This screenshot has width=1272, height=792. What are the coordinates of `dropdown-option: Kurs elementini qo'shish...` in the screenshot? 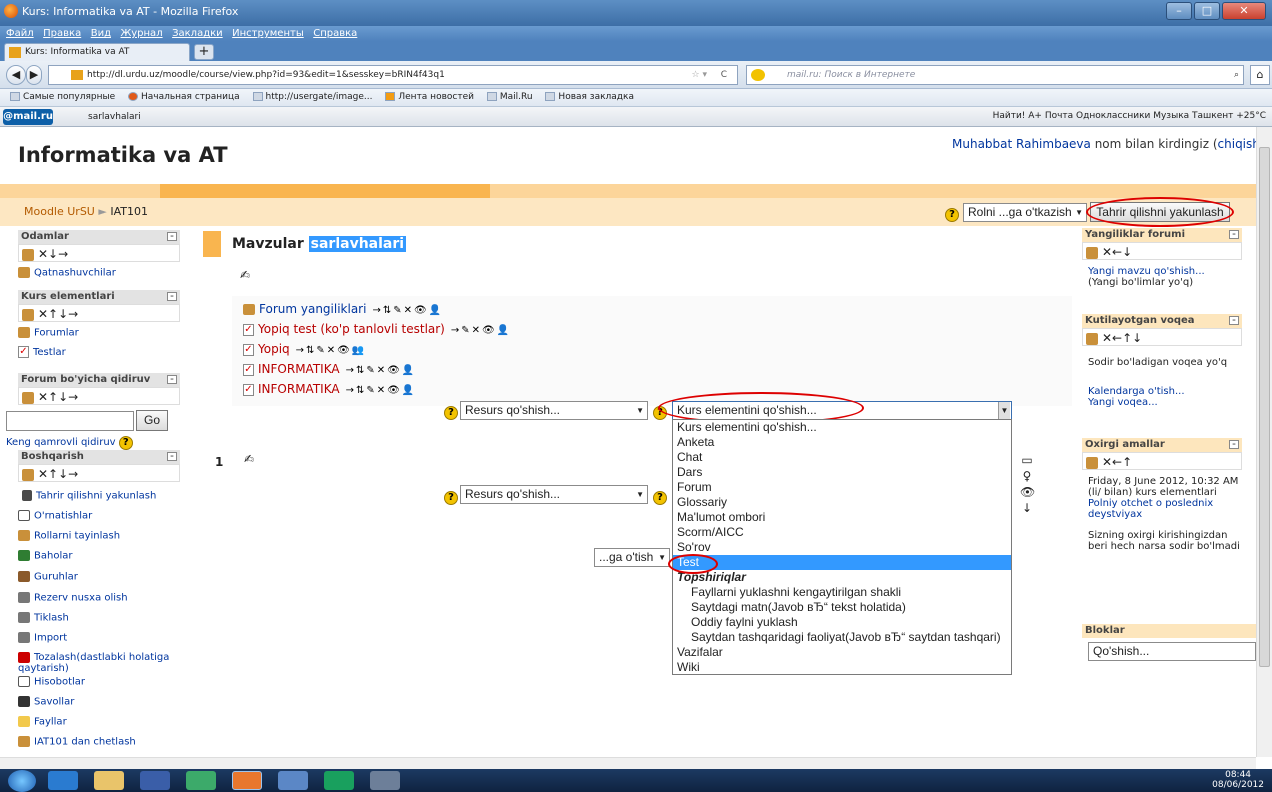 It's located at (842, 427).